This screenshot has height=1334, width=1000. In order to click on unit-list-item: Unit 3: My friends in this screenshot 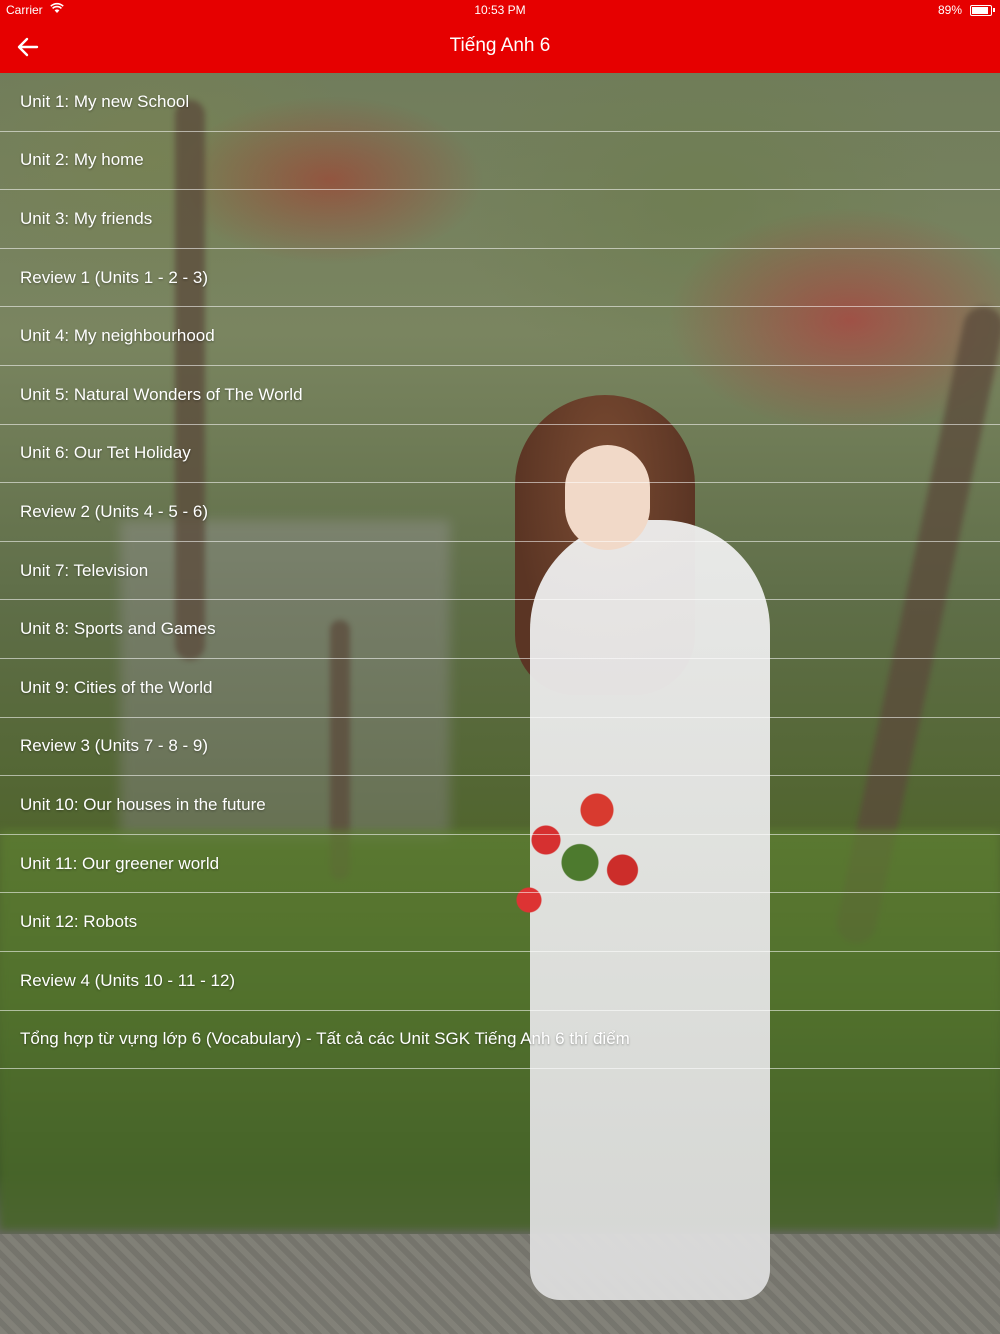, I will do `click(500, 219)`.